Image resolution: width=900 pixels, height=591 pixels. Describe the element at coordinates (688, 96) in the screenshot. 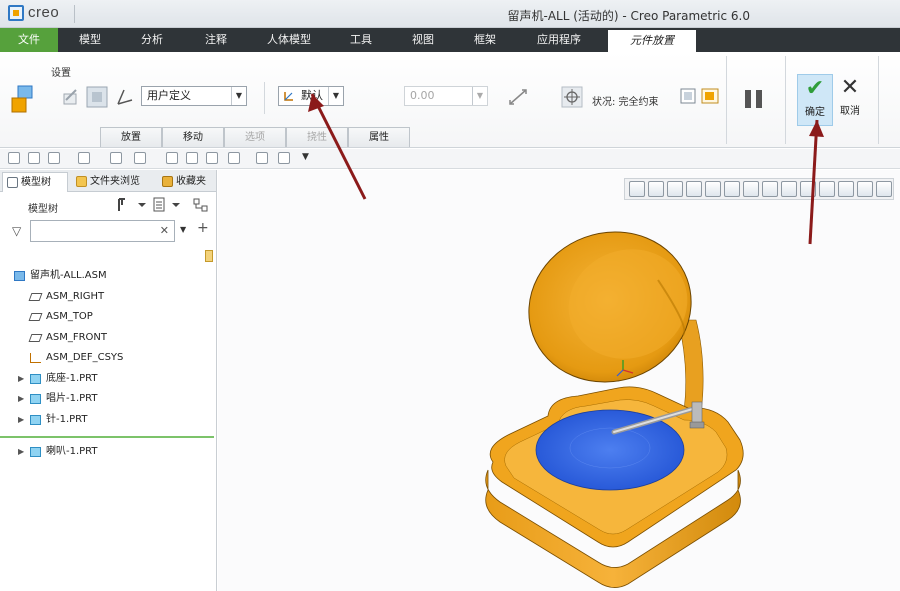

I see `separate-window-icon` at that location.